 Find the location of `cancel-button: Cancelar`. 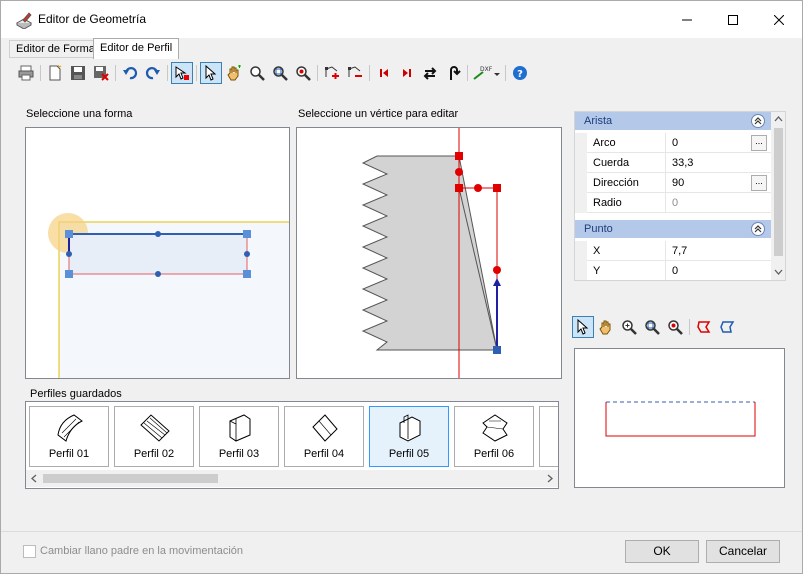

cancel-button: Cancelar is located at coordinates (743, 551).